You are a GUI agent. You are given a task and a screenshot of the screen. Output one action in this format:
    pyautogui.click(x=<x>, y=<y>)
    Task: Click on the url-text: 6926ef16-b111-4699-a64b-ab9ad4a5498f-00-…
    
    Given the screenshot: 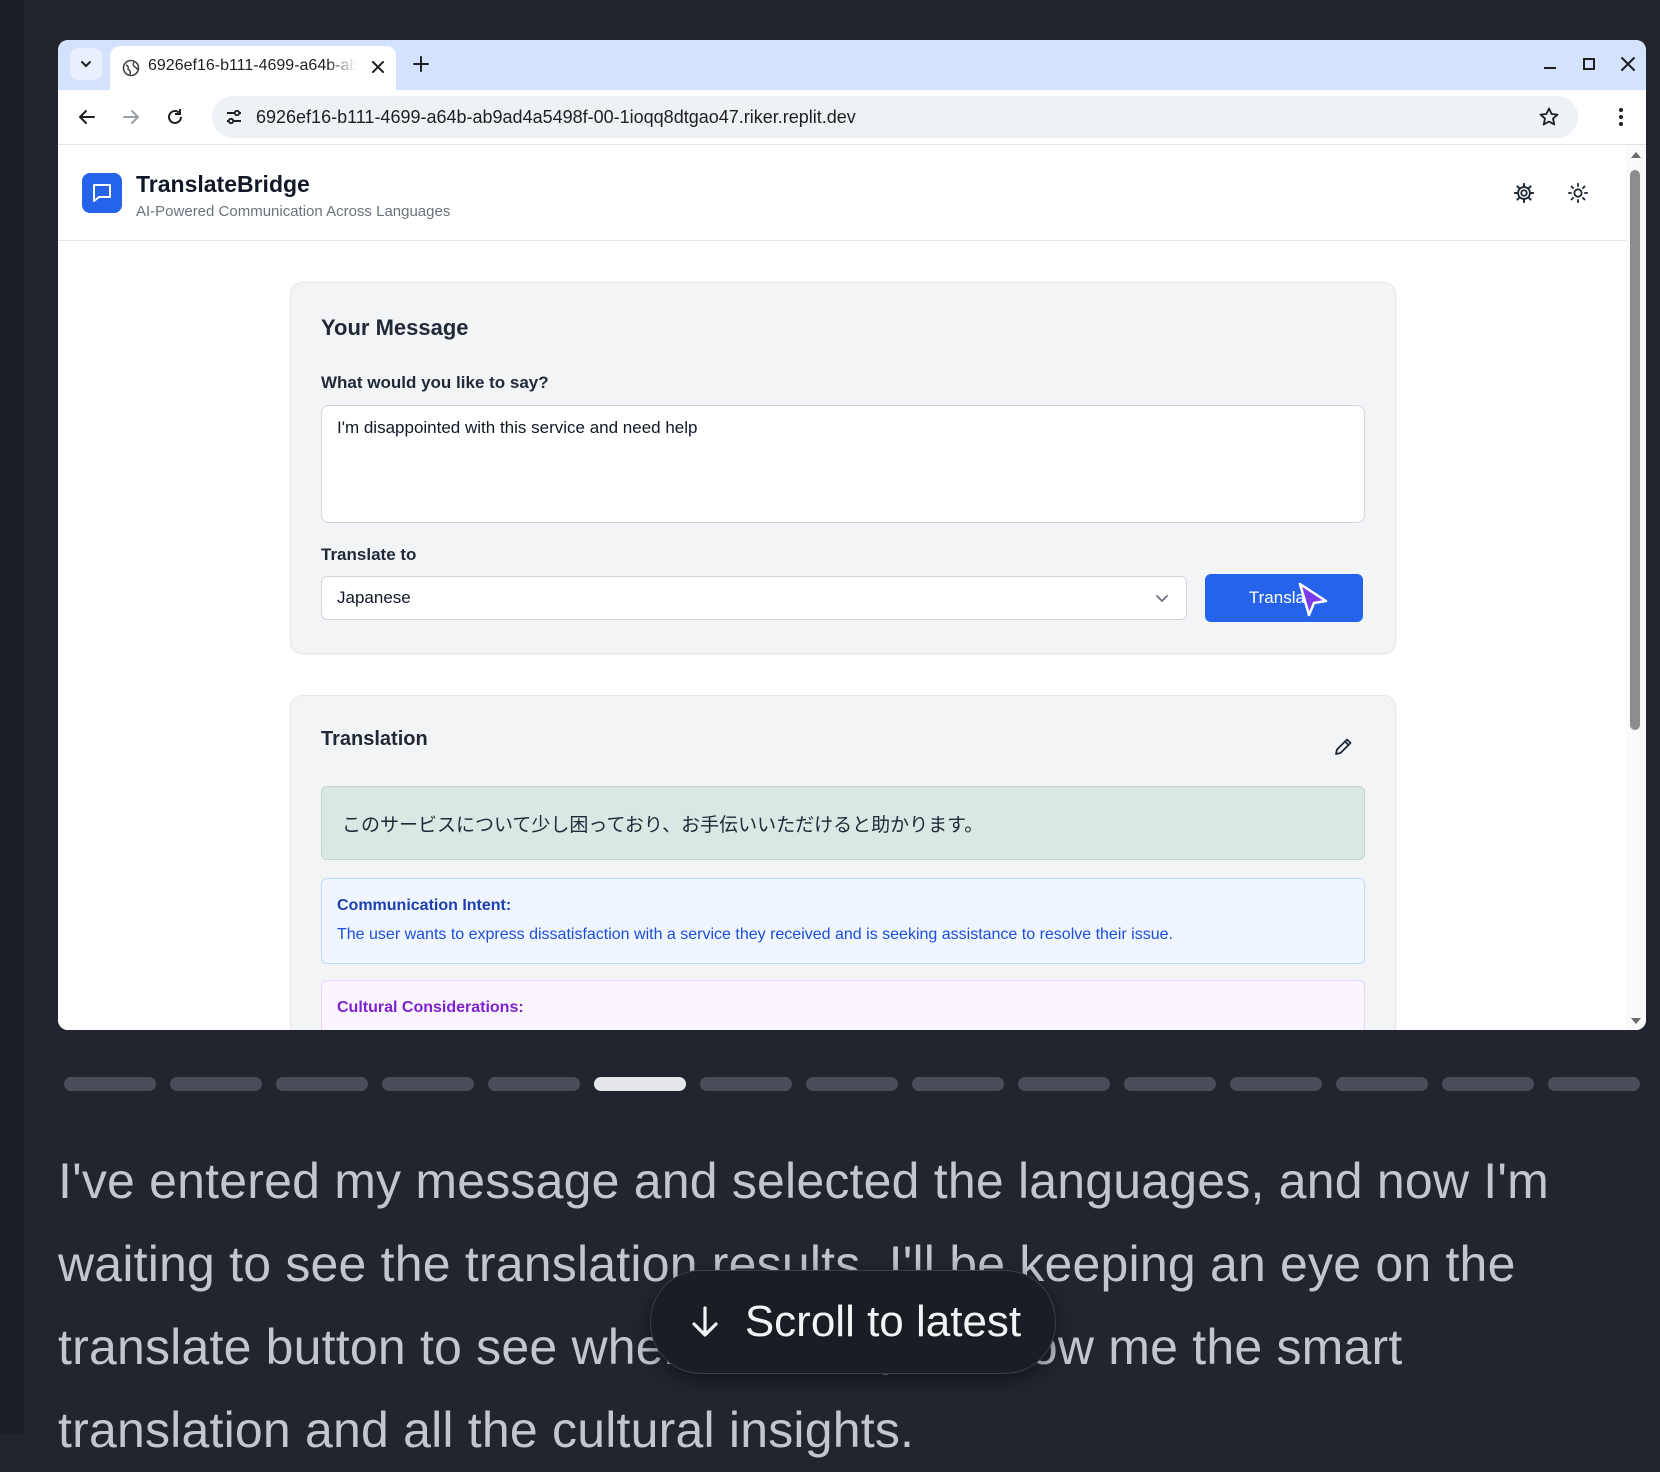 What is the action you would take?
    pyautogui.click(x=556, y=117)
    